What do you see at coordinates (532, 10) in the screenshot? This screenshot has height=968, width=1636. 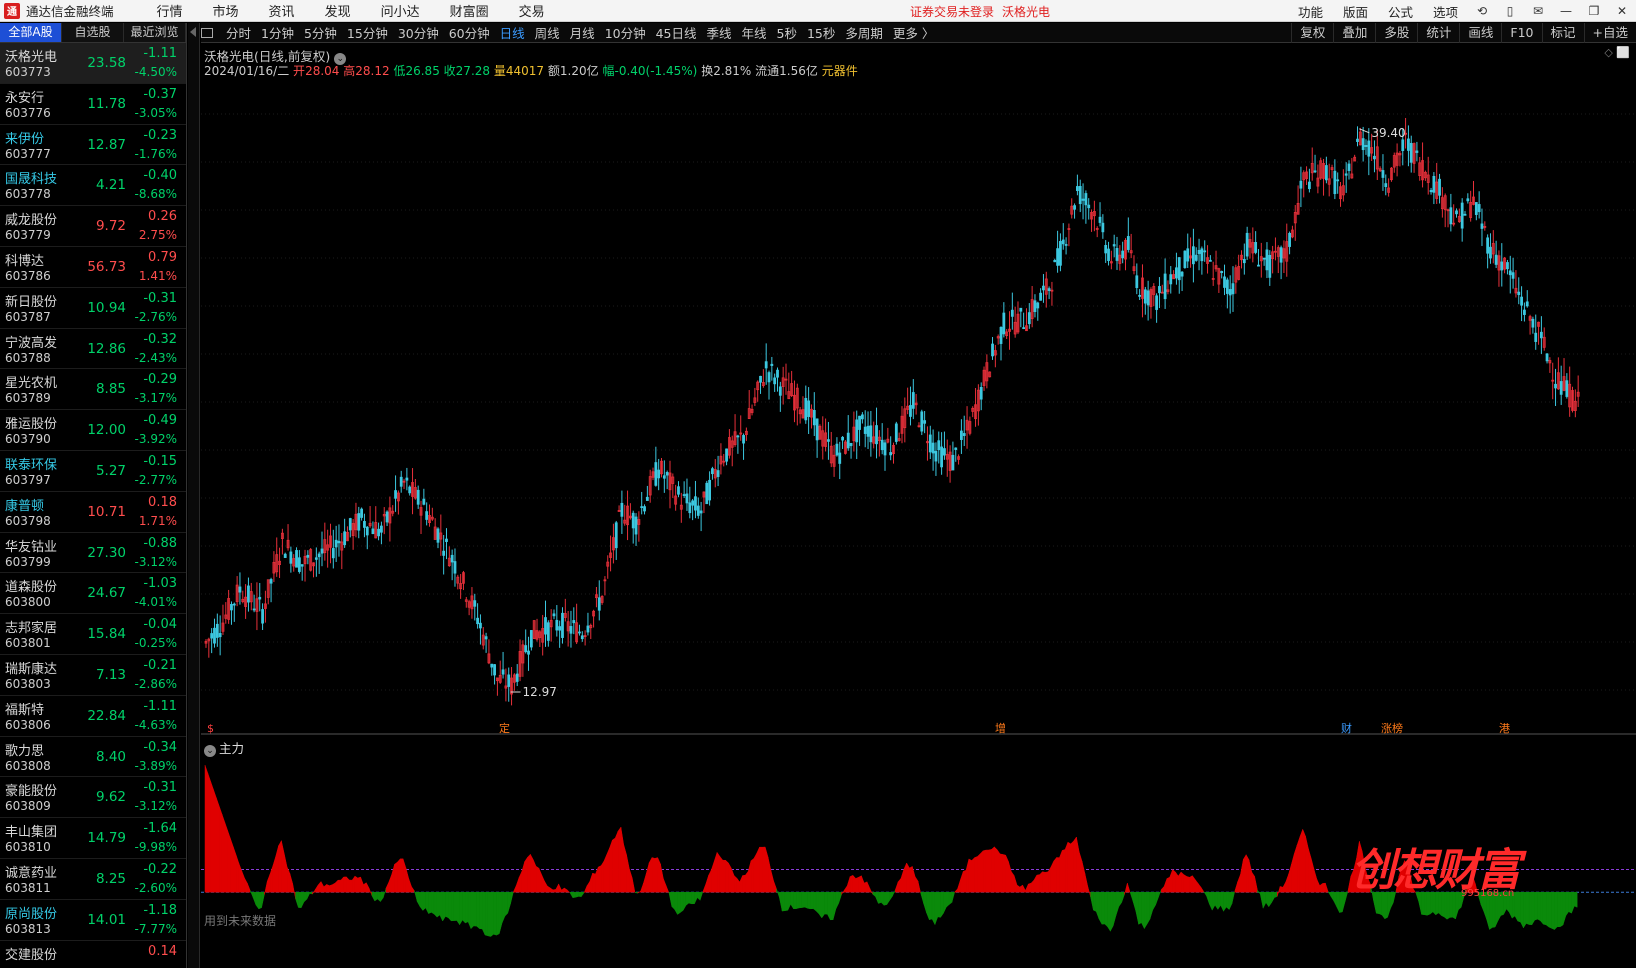 I see `menu-item-trade: 交易` at bounding box center [532, 10].